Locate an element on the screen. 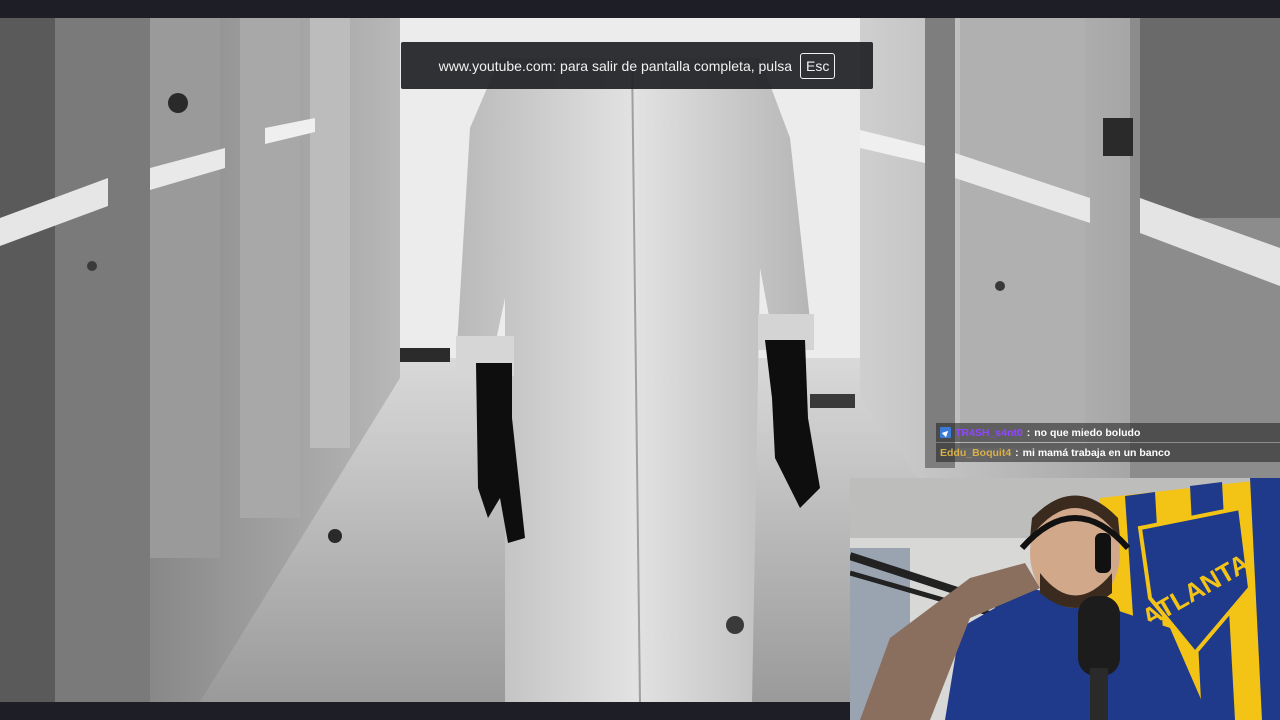 The width and height of the screenshot is (1280, 720). chat-text: mi mamá trabaja en un banco is located at coordinates (1096, 452).